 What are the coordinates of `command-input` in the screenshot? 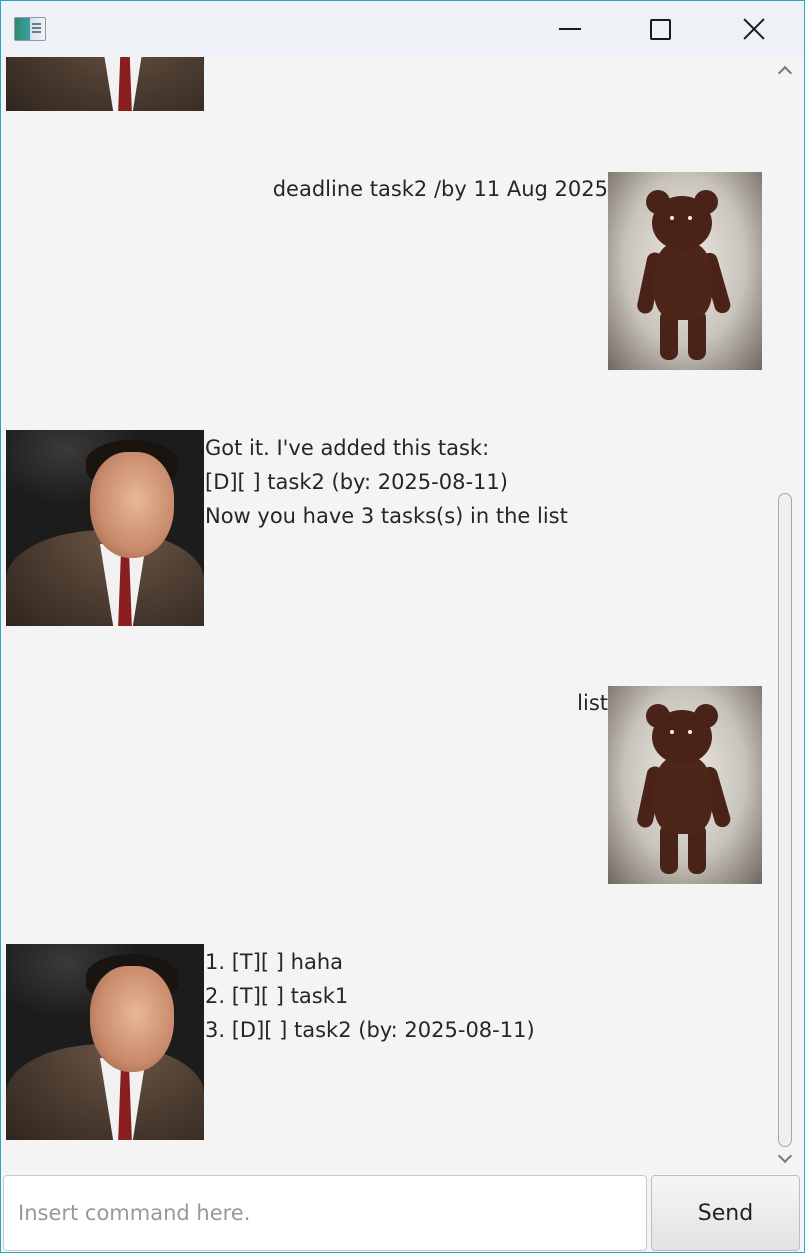 It's located at (325, 1213).